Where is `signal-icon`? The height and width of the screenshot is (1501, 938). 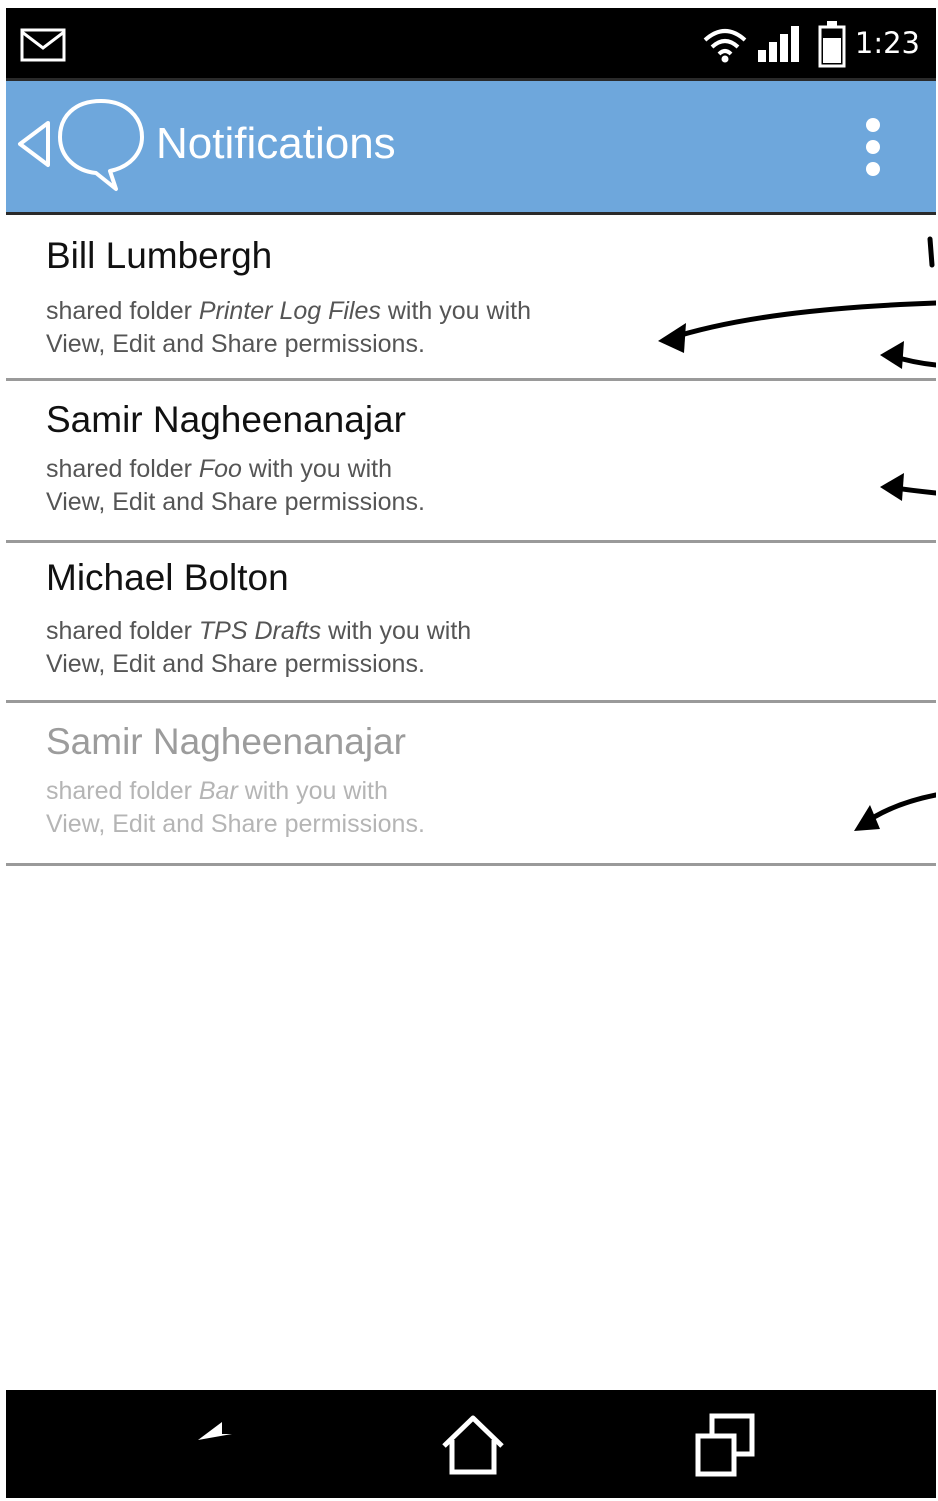 signal-icon is located at coordinates (778, 44).